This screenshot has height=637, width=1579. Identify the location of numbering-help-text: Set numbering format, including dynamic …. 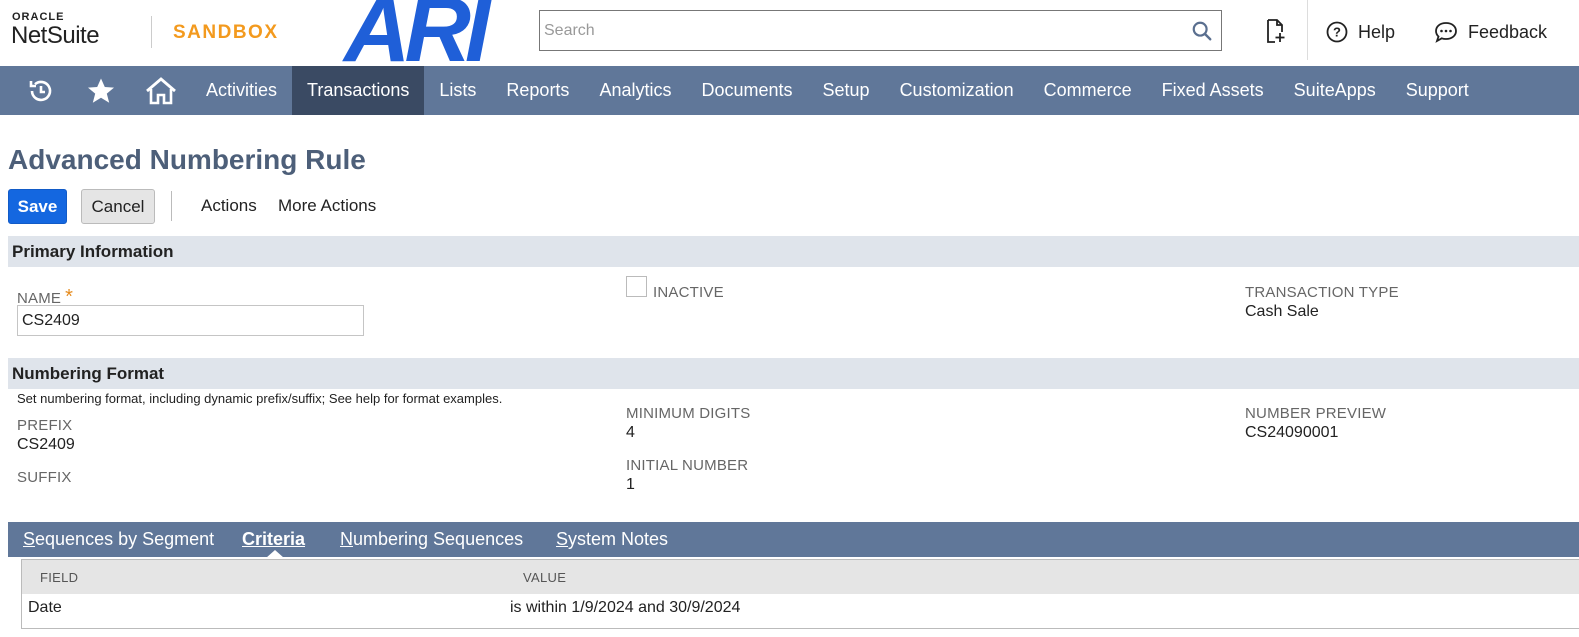
(260, 398).